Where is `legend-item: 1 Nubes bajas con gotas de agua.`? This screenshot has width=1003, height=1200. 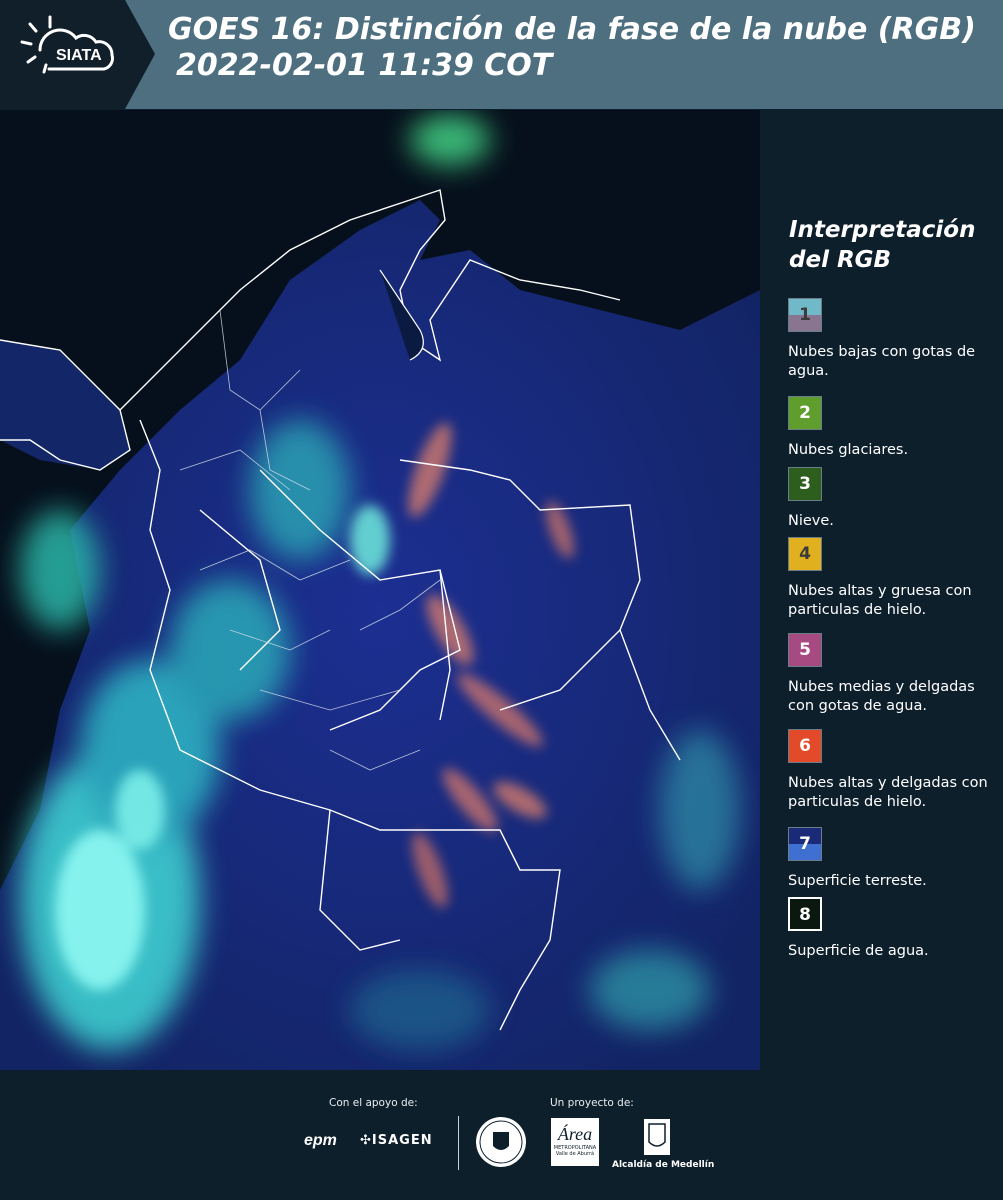
legend-item: 1 Nubes bajas con gotas de agua. is located at coordinates (895, 339).